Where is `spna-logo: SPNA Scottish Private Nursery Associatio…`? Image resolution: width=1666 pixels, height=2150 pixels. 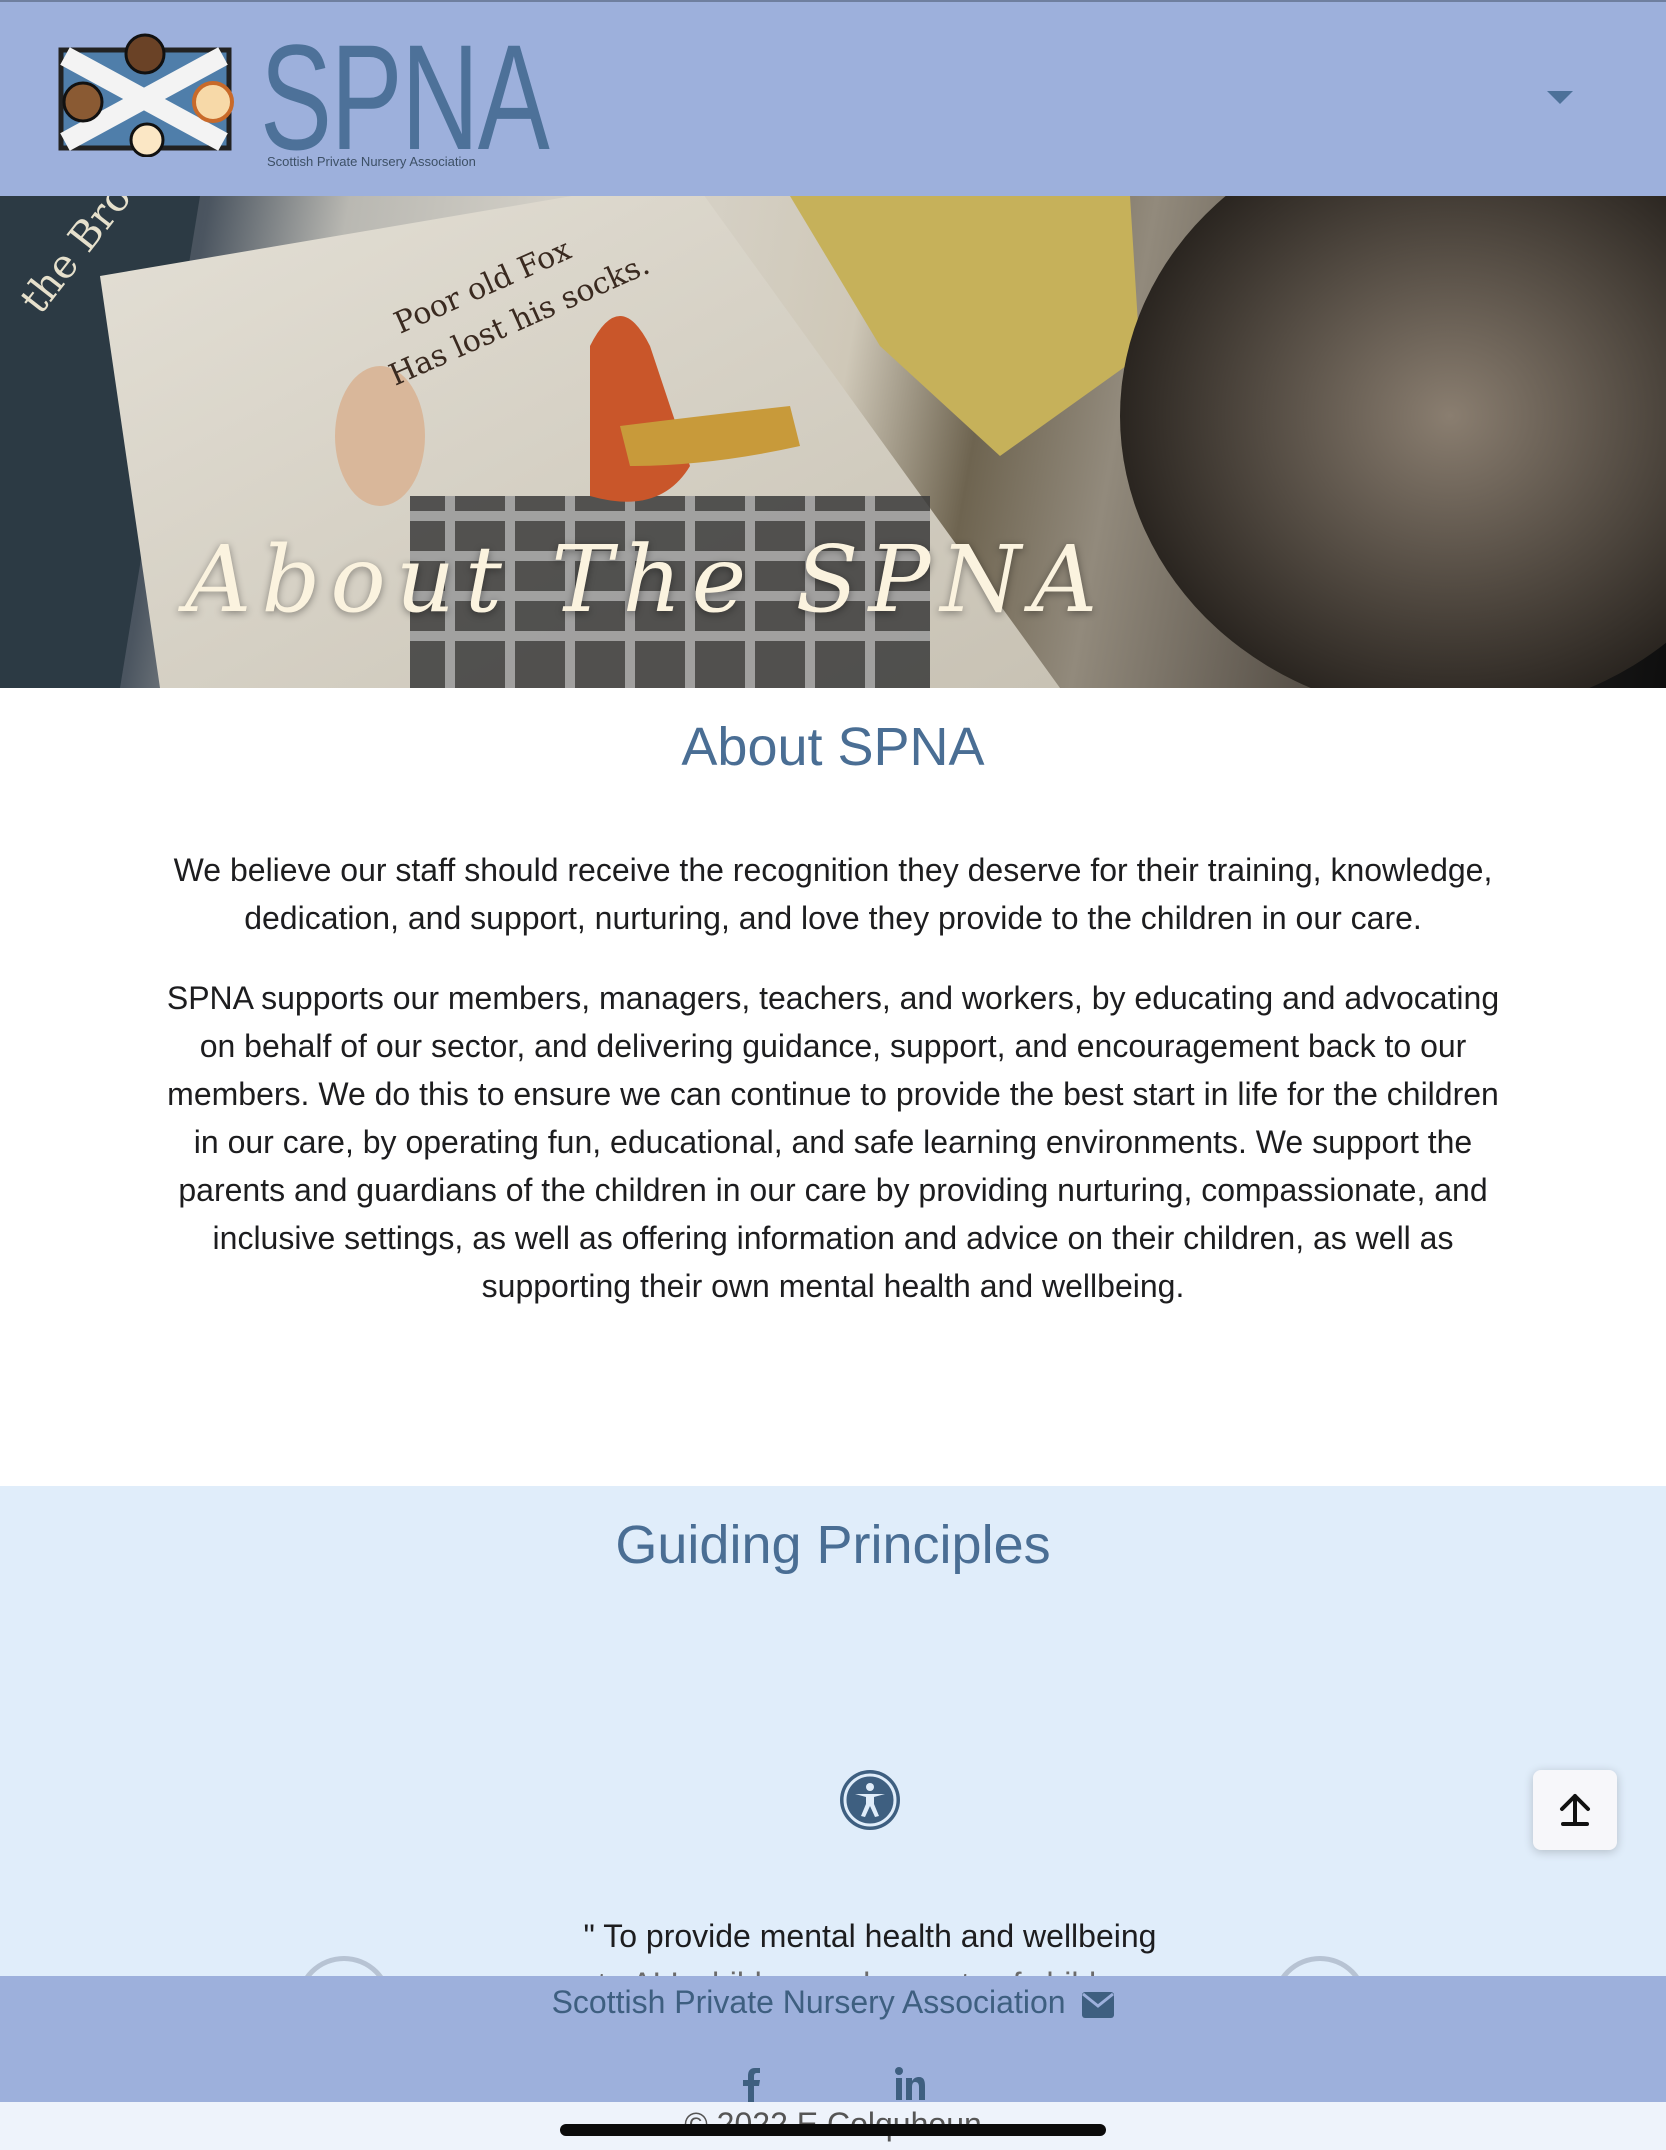 spna-logo: SPNA Scottish Private Nursery Associatio… is located at coordinates (302, 99).